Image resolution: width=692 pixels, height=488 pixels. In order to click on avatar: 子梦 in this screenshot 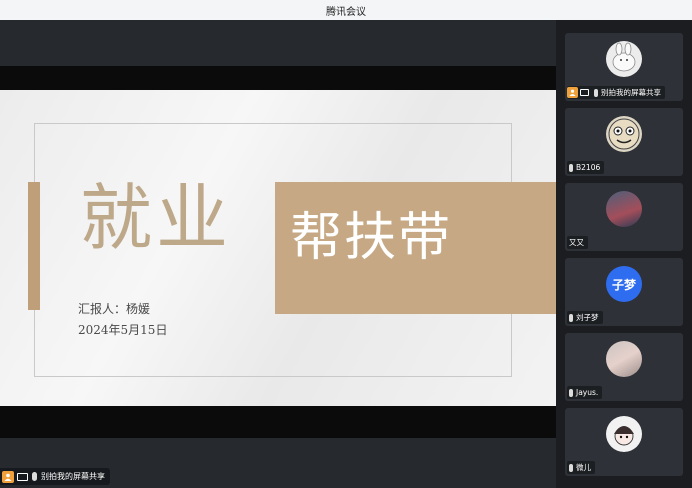, I will do `click(624, 284)`.